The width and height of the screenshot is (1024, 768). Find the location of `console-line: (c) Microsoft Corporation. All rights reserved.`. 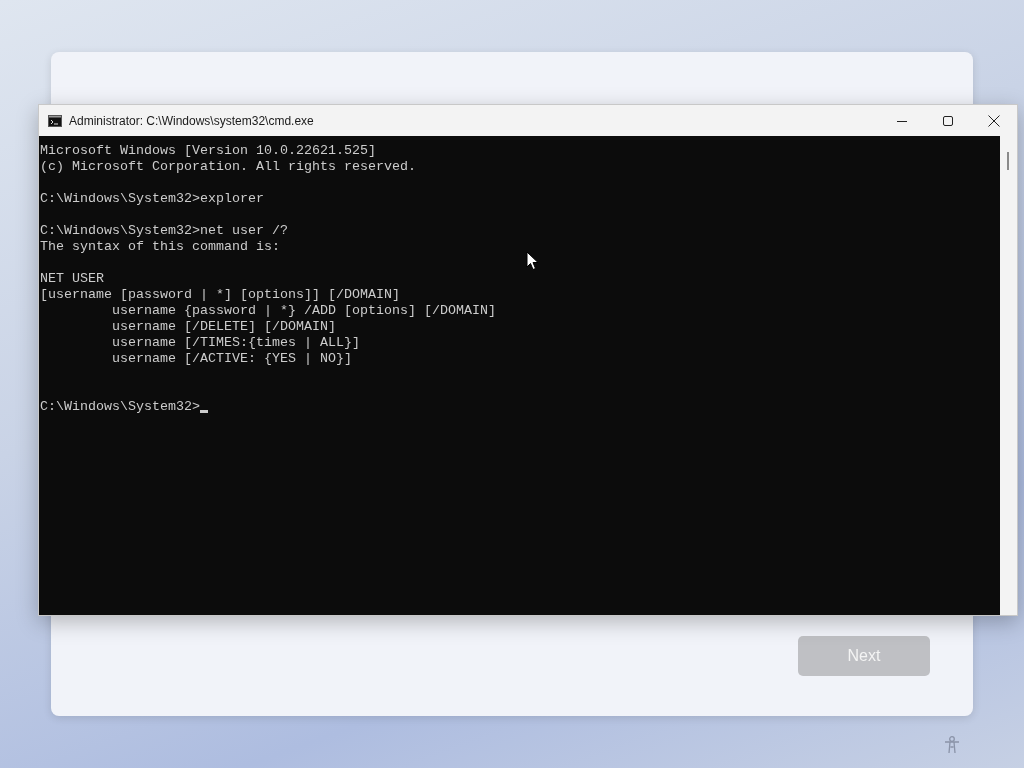

console-line: (c) Microsoft Corporation. All rights reserved. is located at coordinates (228, 167).